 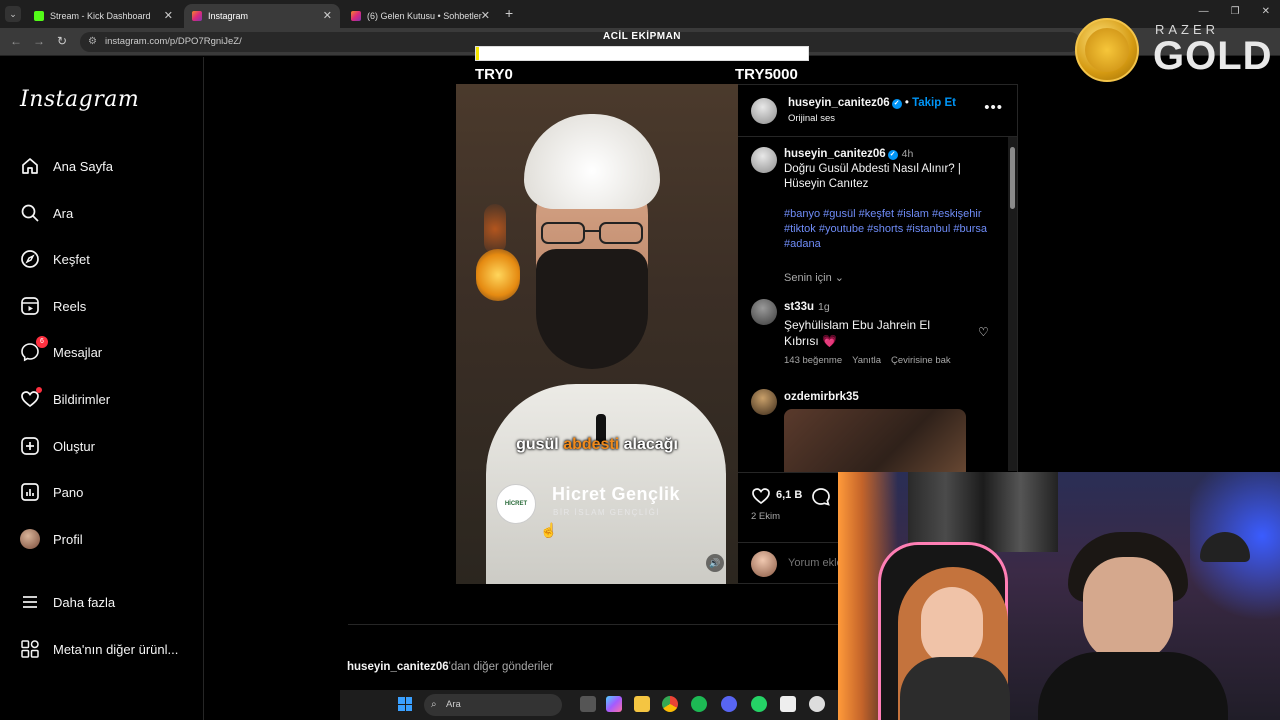 What do you see at coordinates (789, 495) in the screenshot?
I see `like-count: 6,1 B` at bounding box center [789, 495].